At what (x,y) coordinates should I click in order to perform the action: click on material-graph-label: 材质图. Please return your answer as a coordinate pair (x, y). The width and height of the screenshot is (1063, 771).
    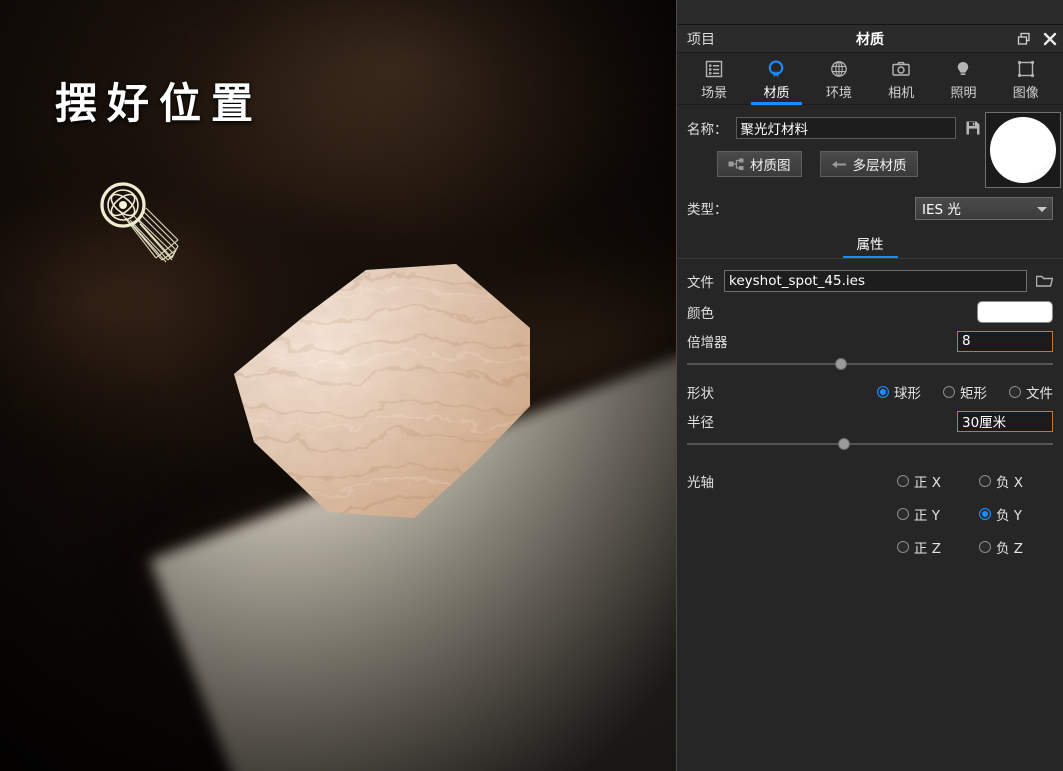
    Looking at the image, I should click on (770, 166).